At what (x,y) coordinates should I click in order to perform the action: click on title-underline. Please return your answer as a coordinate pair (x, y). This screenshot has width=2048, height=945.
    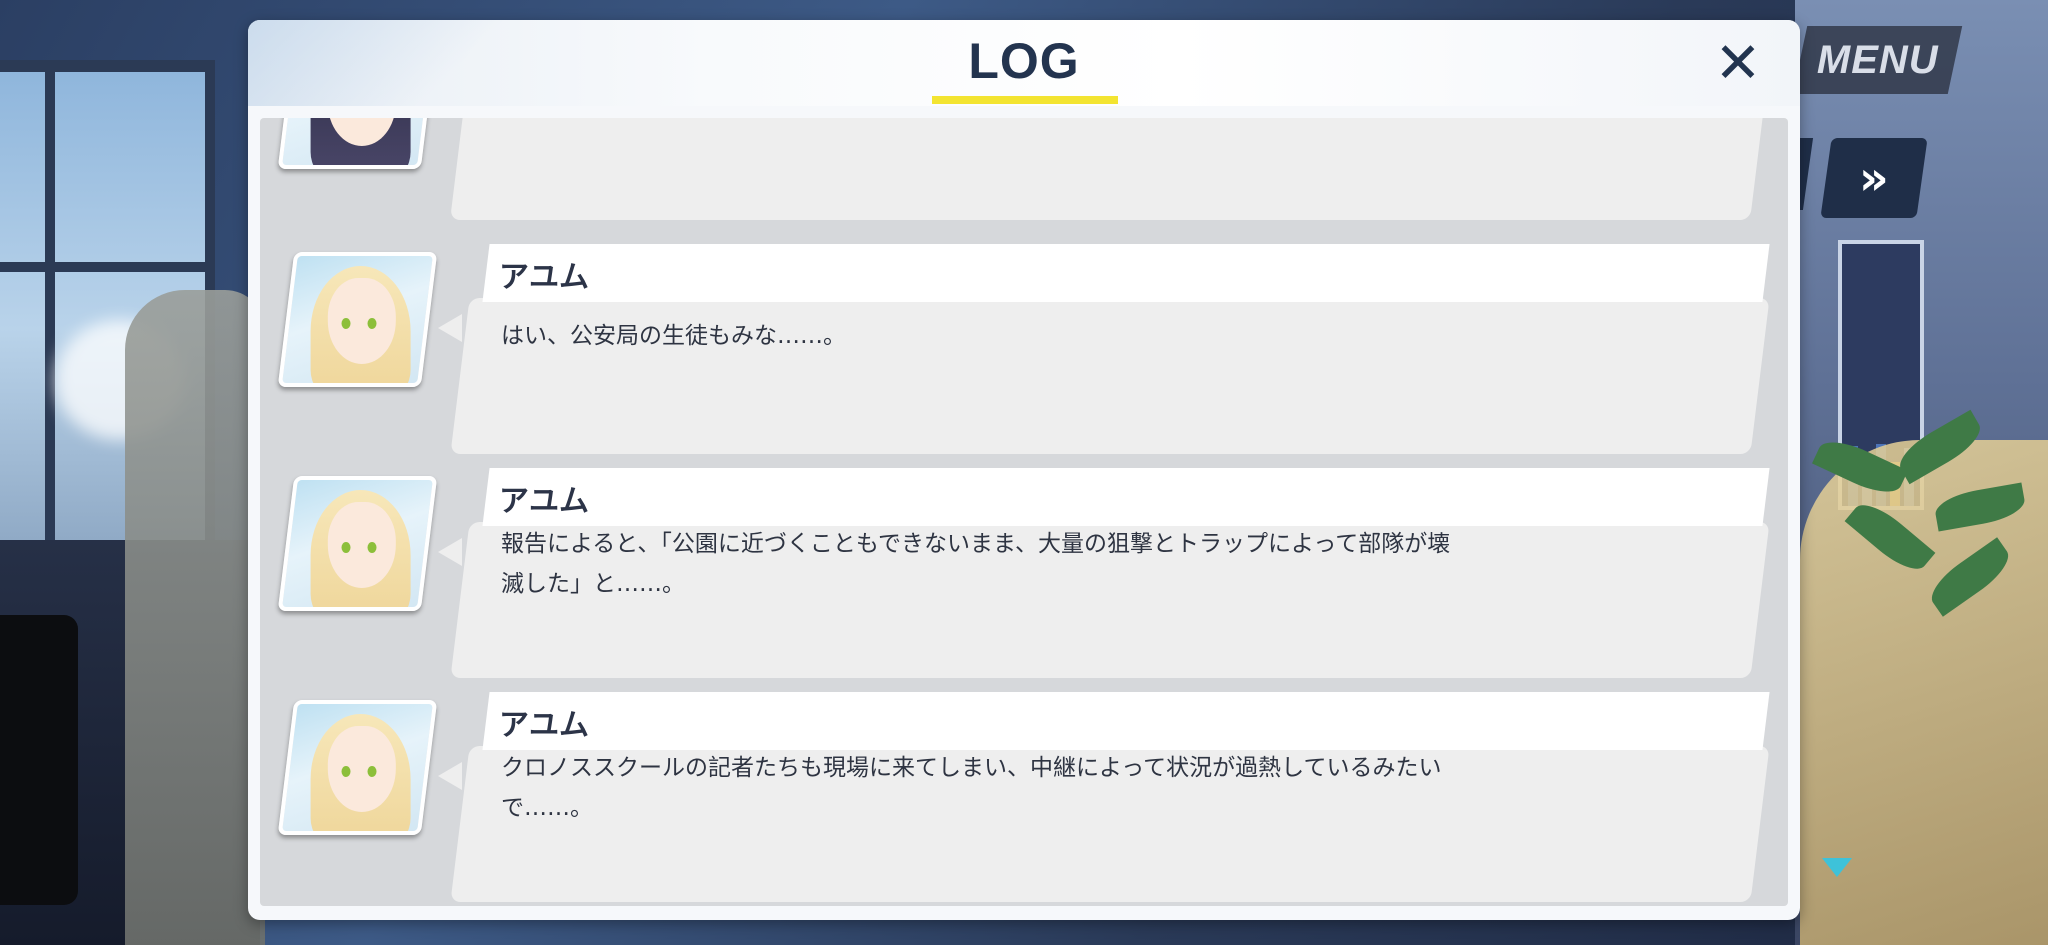
    Looking at the image, I should click on (1025, 100).